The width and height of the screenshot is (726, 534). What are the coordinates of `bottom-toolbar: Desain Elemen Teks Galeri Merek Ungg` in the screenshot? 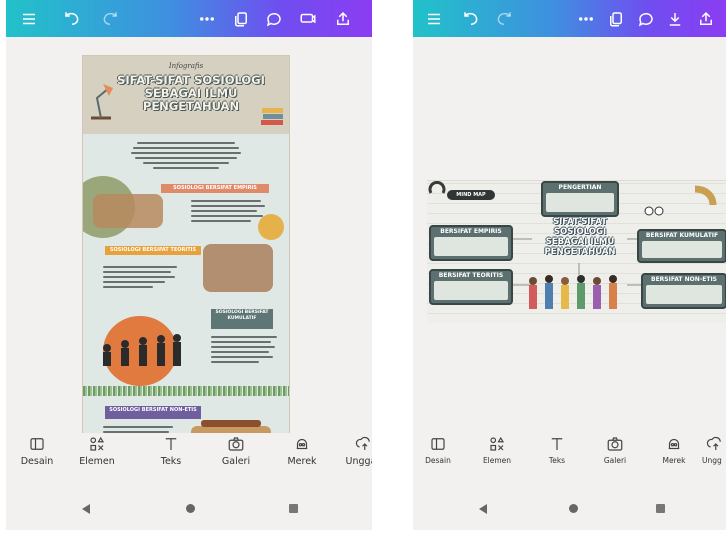 It's located at (569, 454).